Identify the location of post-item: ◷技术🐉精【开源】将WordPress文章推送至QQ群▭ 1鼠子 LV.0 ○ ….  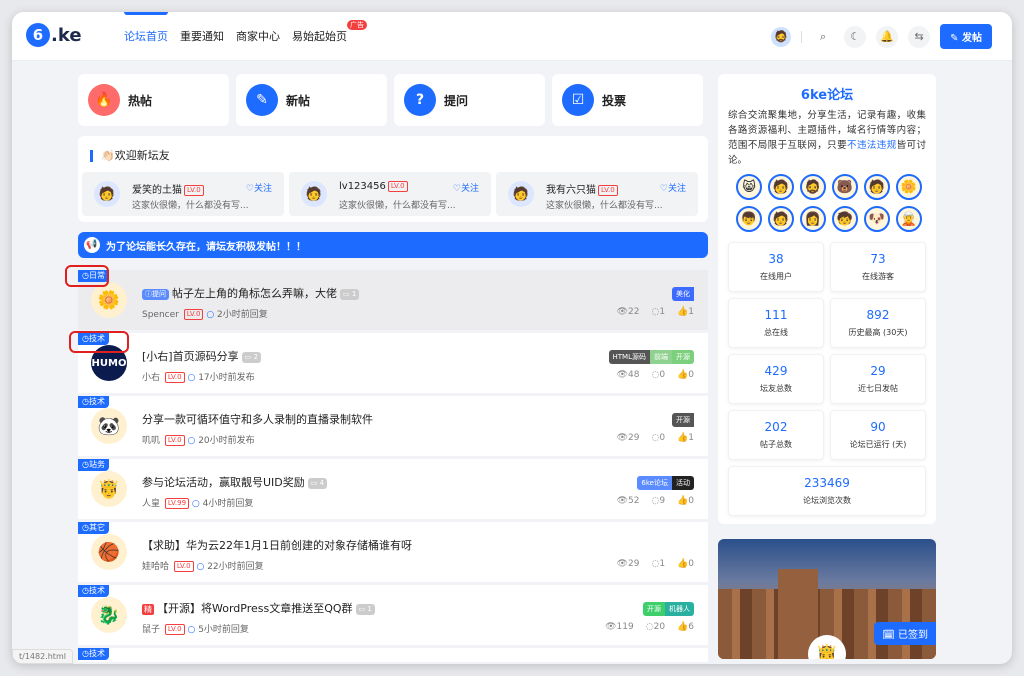
(393, 615).